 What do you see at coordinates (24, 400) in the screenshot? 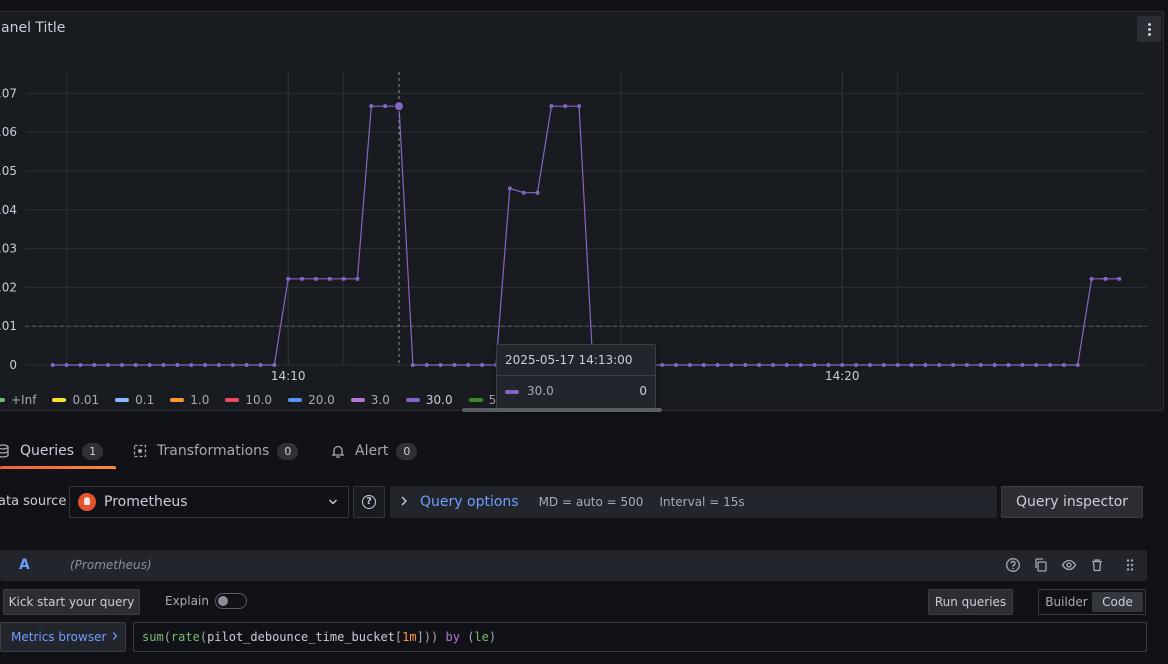
I see `legend-label: +Inf` at bounding box center [24, 400].